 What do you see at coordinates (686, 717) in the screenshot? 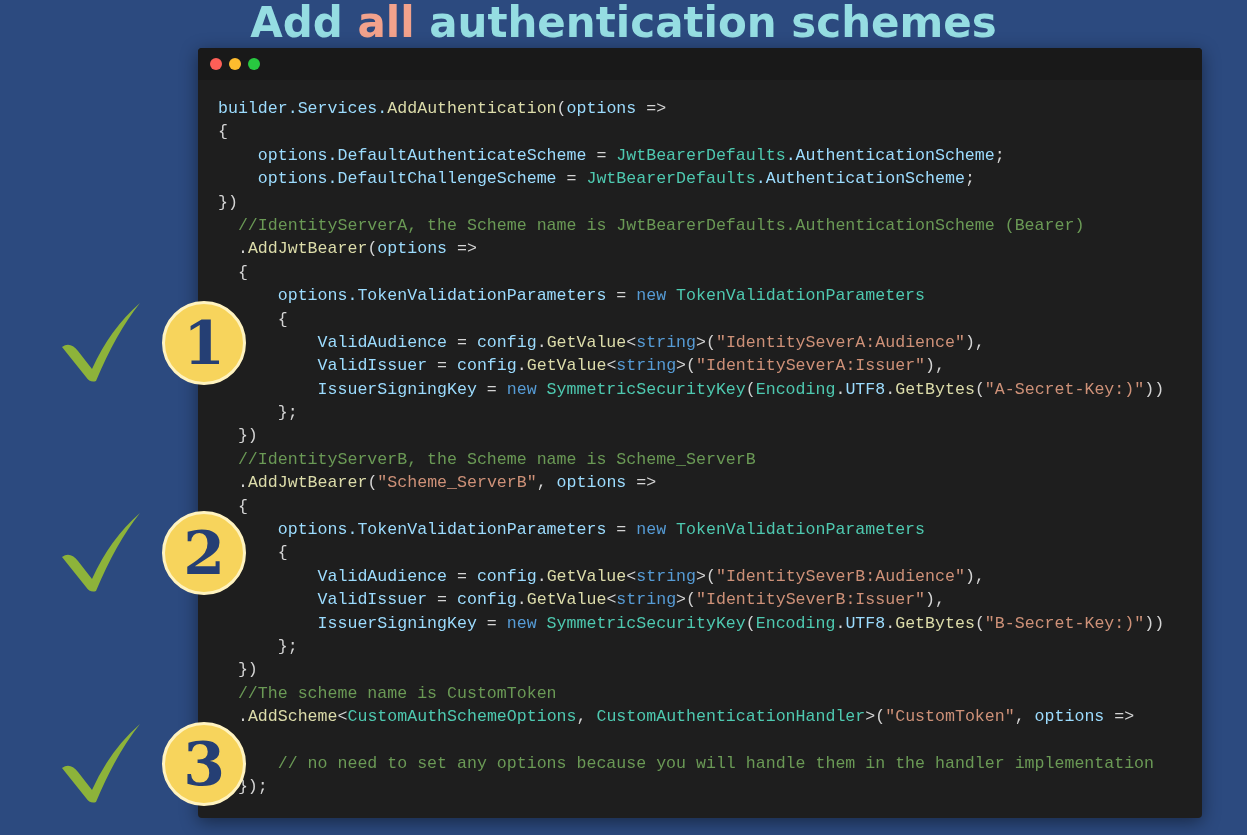
I see `code-line: .AddScheme<CustomAuthSchemeOptions, CustomAuthenticationHandler>("CustomToken", options =>` at bounding box center [686, 717].